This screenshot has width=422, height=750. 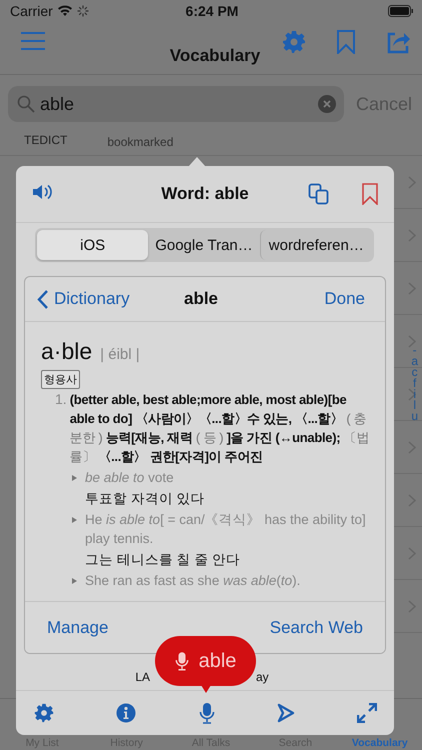 I want to click on back-button: Dictionary, so click(x=110, y=299).